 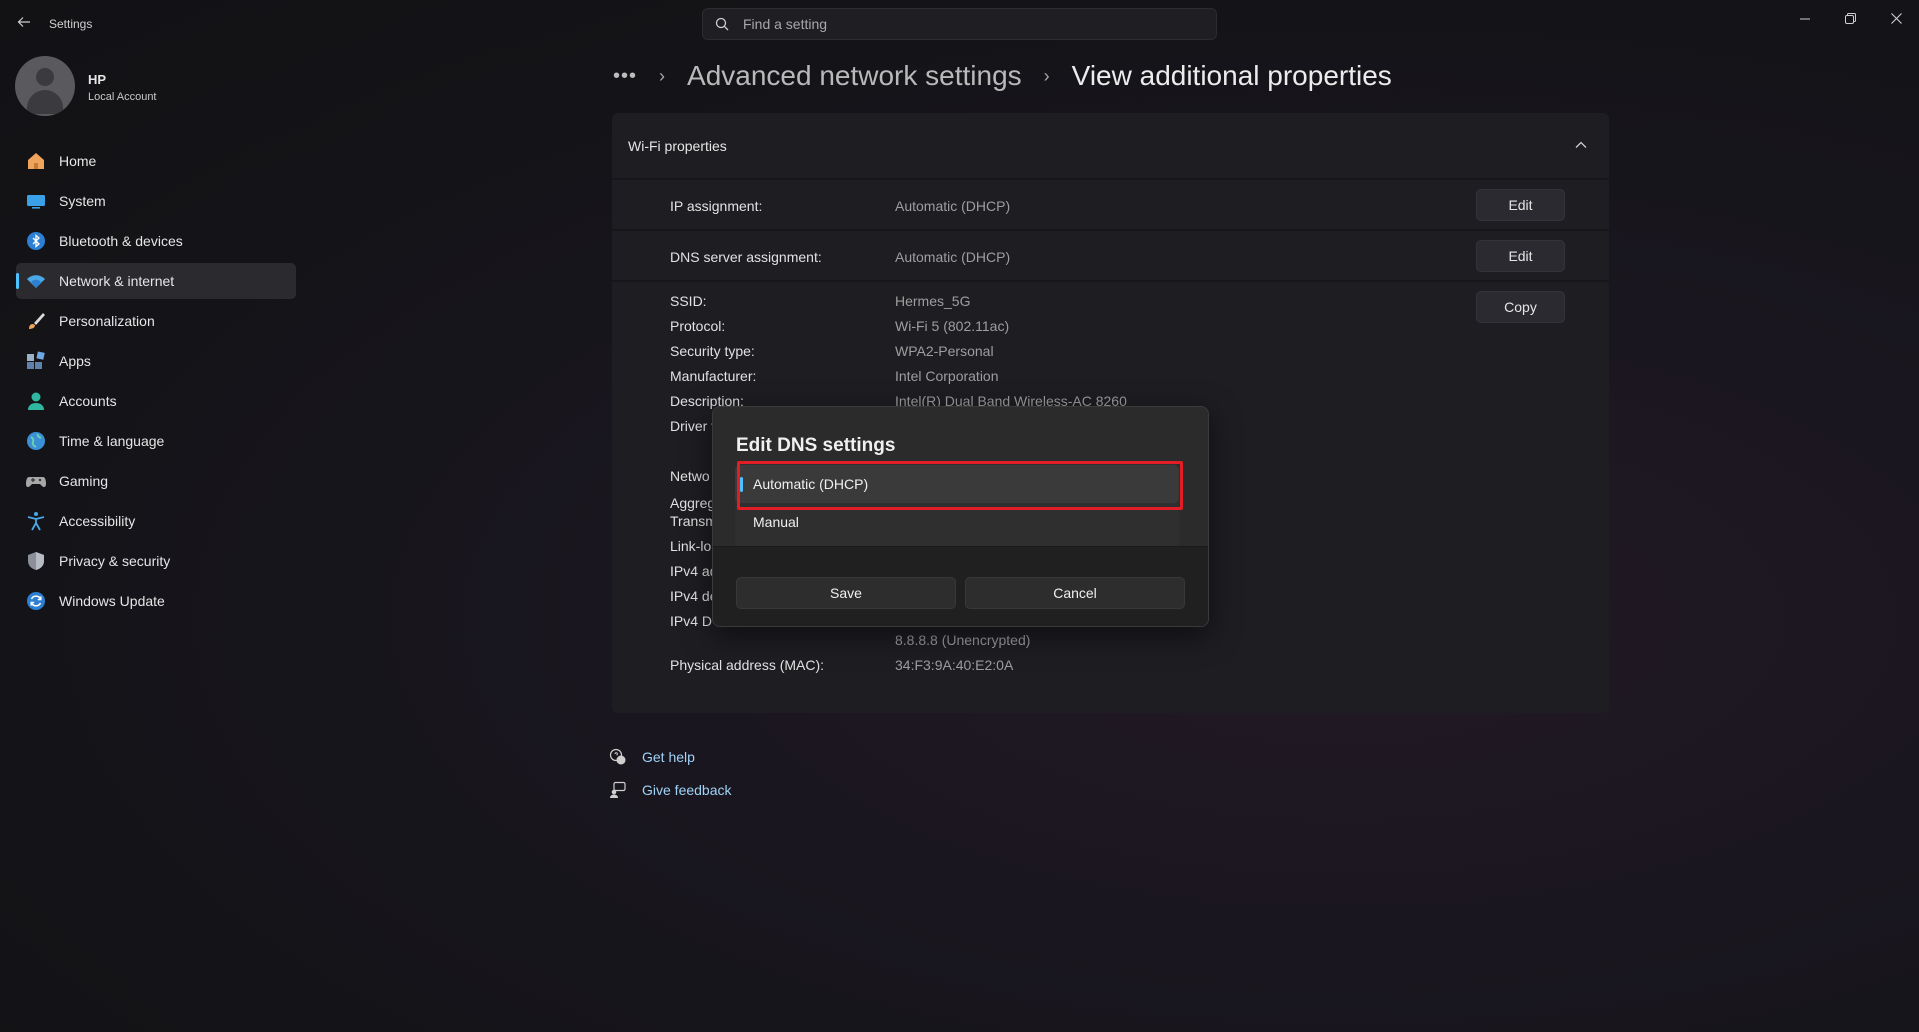 I want to click on sidebar-item-accounts: Accounts, so click(x=156, y=401).